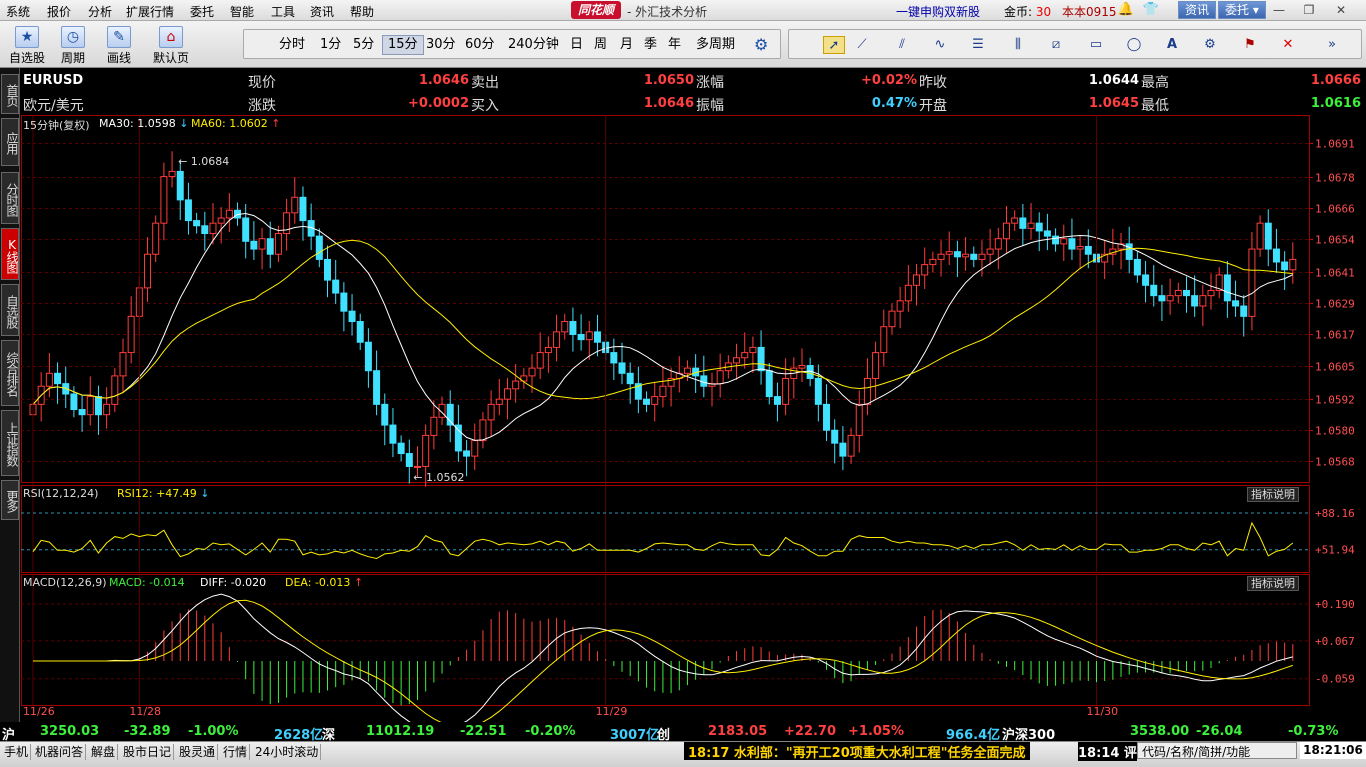 The width and height of the screenshot is (1366, 767). I want to click on period-year: 年, so click(674, 45).